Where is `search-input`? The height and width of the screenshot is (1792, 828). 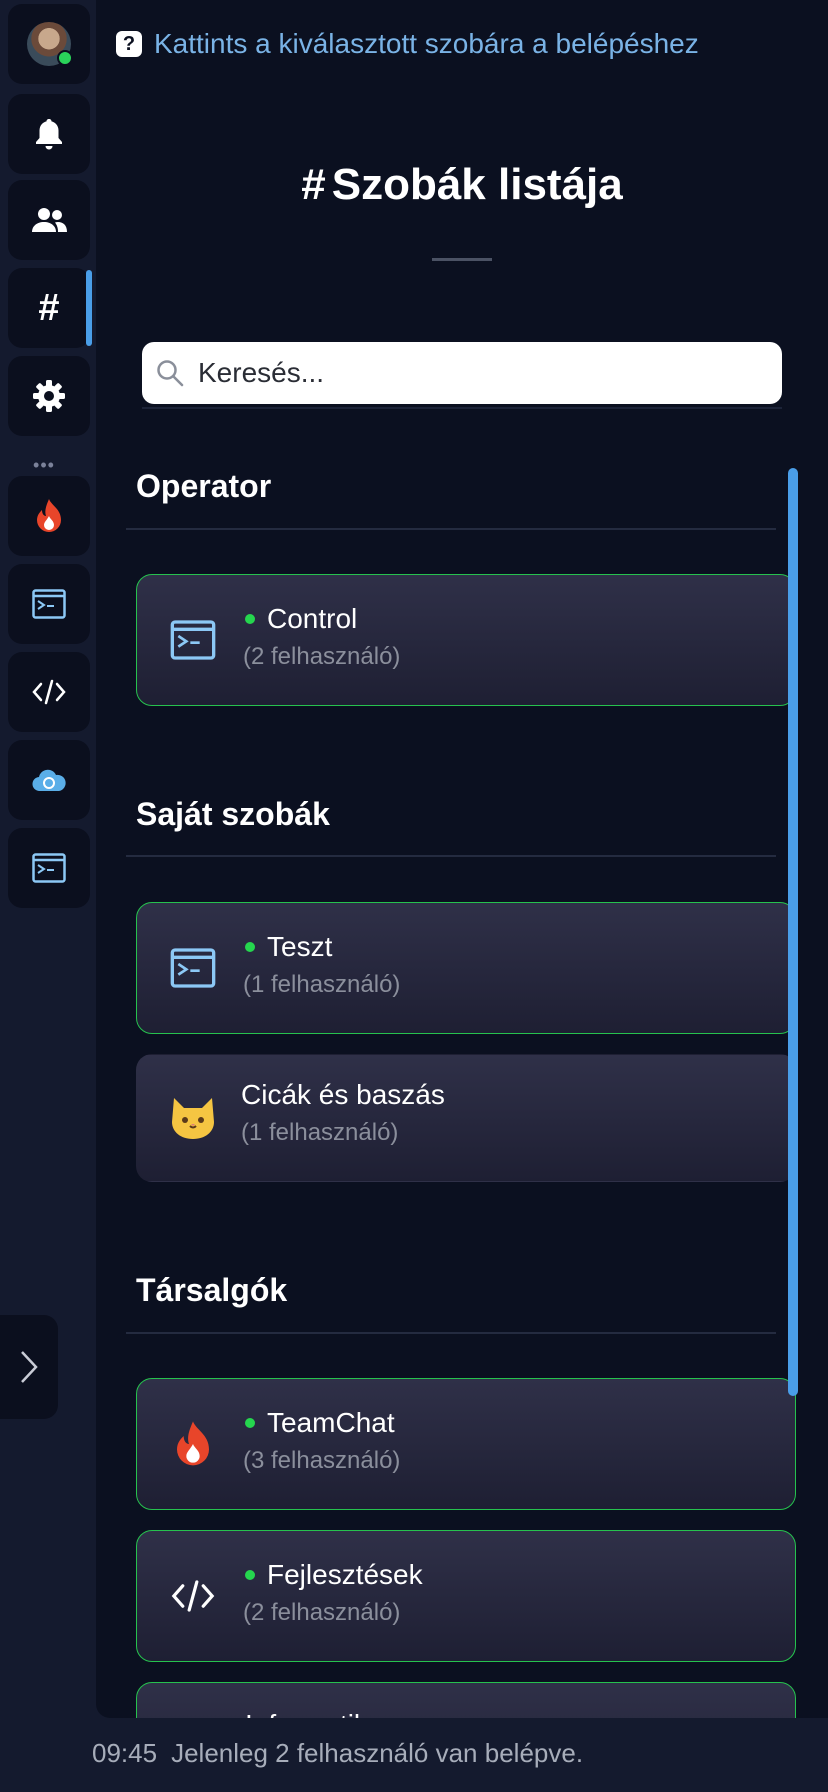
search-input is located at coordinates (478, 373).